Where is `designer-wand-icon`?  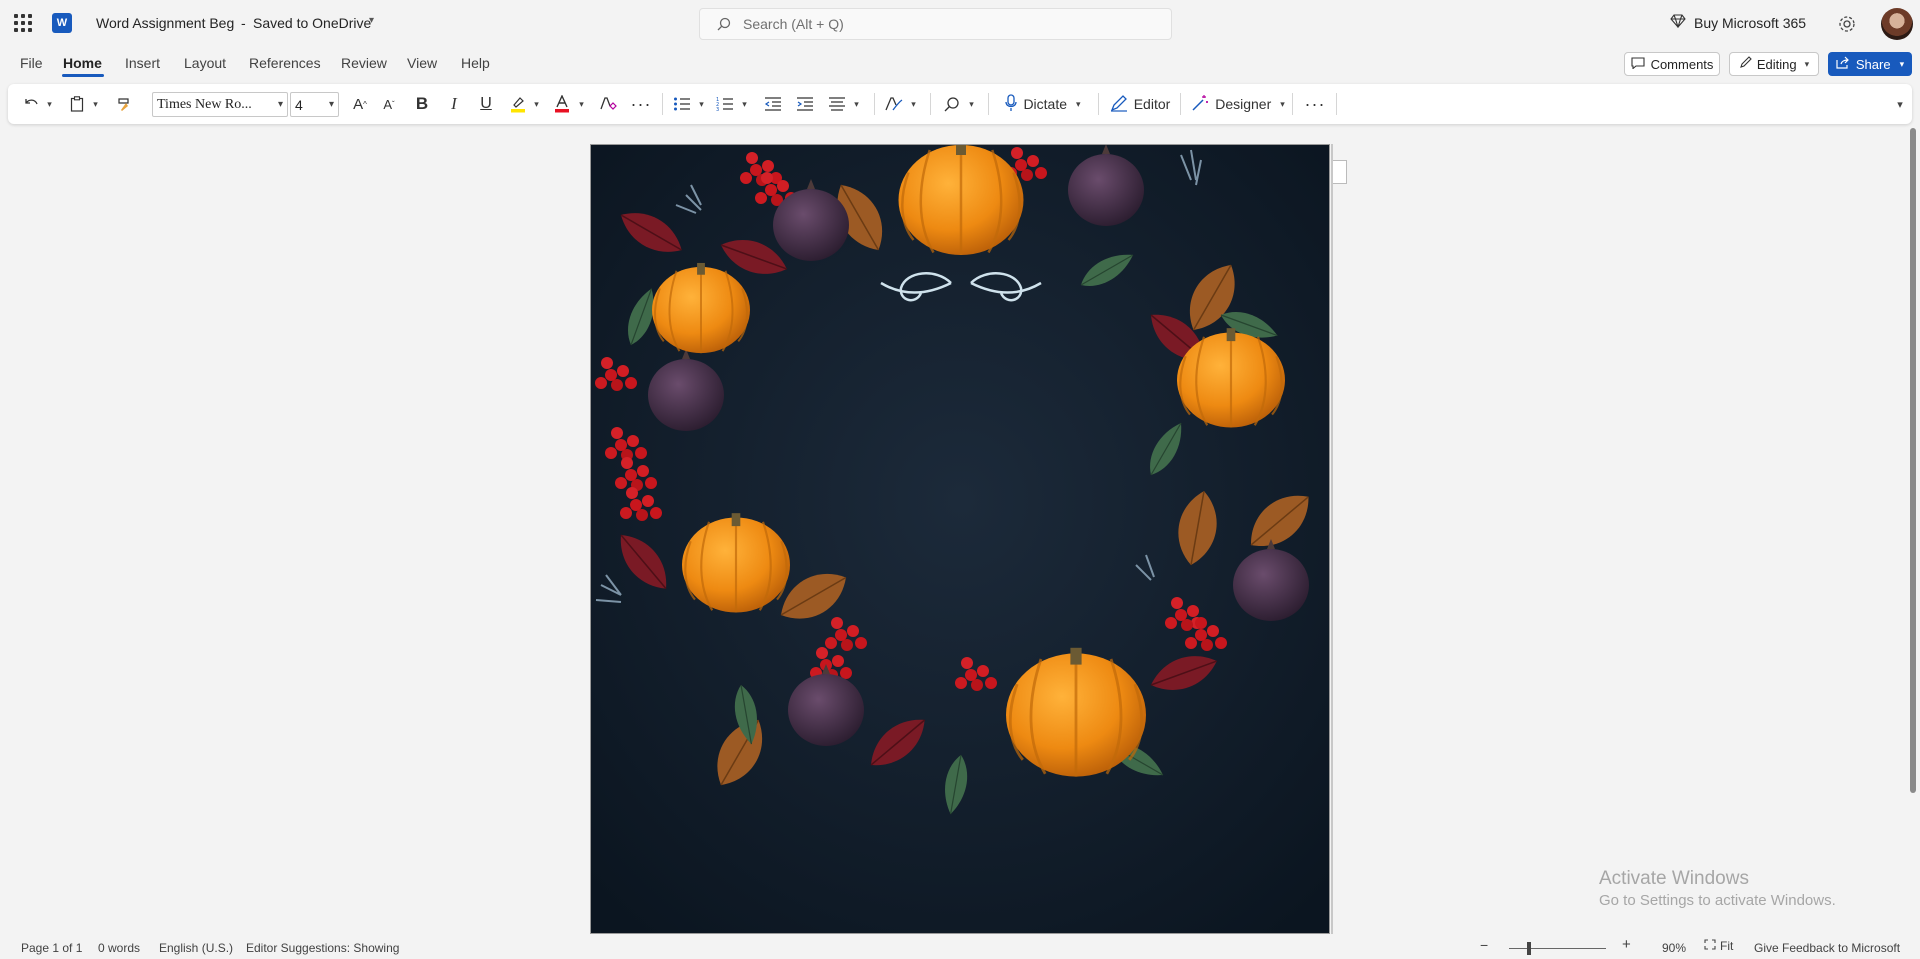
designer-wand-icon is located at coordinates (1200, 104).